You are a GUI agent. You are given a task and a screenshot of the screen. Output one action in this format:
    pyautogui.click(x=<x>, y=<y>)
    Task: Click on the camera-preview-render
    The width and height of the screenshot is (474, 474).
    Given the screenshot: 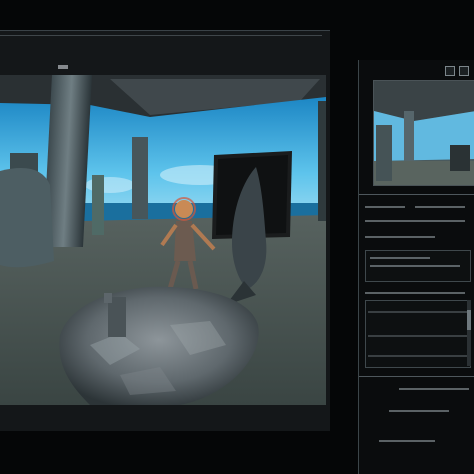 What is the action you would take?
    pyautogui.click(x=424, y=133)
    